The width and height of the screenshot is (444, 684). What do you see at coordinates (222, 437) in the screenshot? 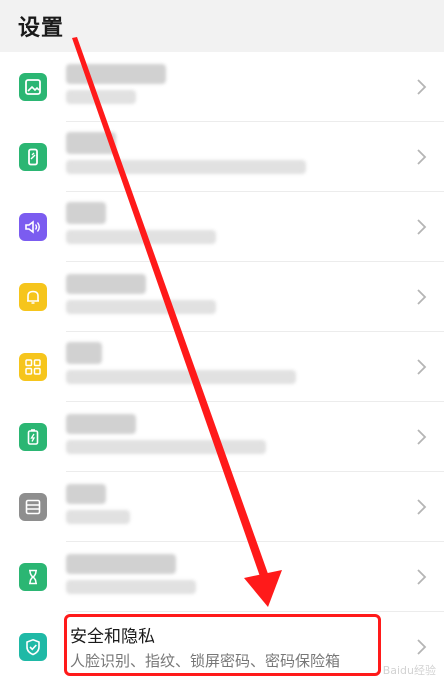
I see `settings-item-battery` at bounding box center [222, 437].